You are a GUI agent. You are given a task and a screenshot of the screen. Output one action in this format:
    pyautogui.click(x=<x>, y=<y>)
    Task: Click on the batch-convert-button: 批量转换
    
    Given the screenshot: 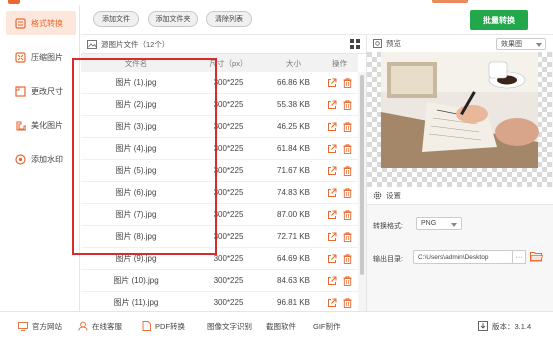 What is the action you would take?
    pyautogui.click(x=499, y=20)
    